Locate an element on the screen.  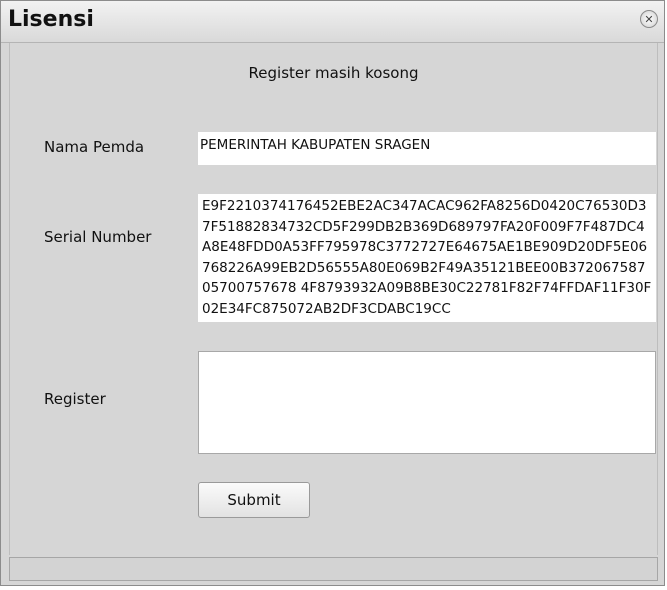
title-bar: Lisensi ✕ is located at coordinates (332, 22).